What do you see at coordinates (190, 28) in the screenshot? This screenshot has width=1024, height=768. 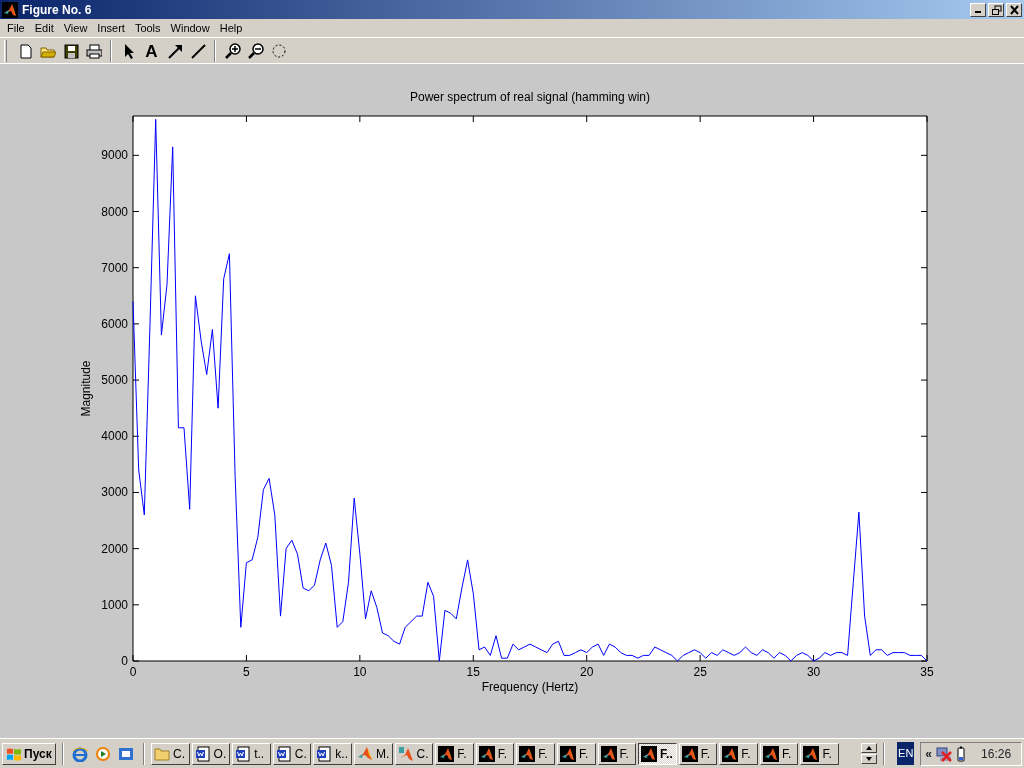 I see `menu-item: Window` at bounding box center [190, 28].